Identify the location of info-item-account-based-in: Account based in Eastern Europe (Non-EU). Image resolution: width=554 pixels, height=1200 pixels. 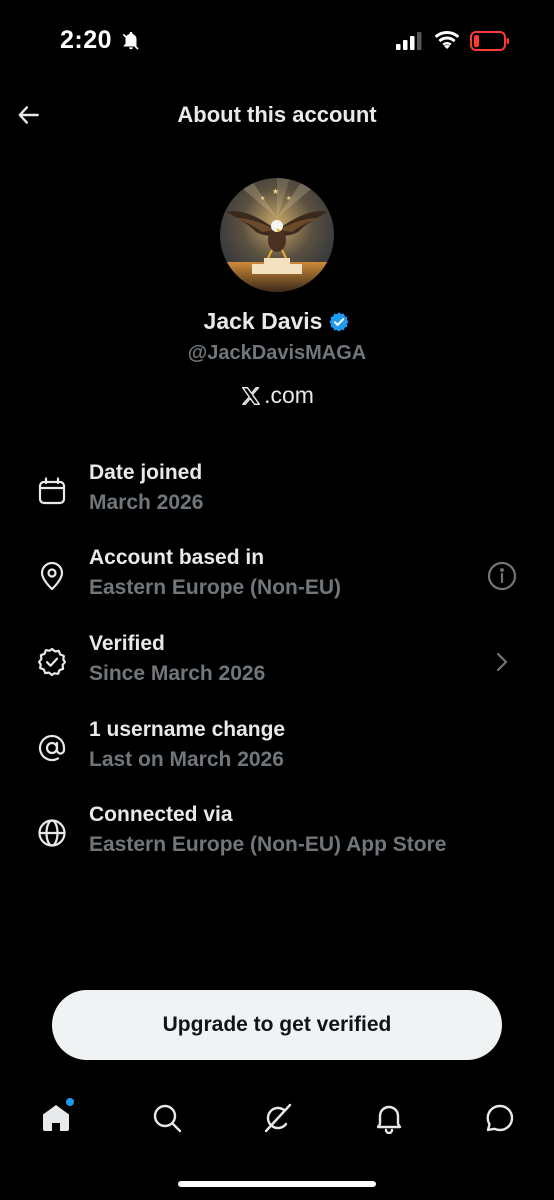
(277, 581).